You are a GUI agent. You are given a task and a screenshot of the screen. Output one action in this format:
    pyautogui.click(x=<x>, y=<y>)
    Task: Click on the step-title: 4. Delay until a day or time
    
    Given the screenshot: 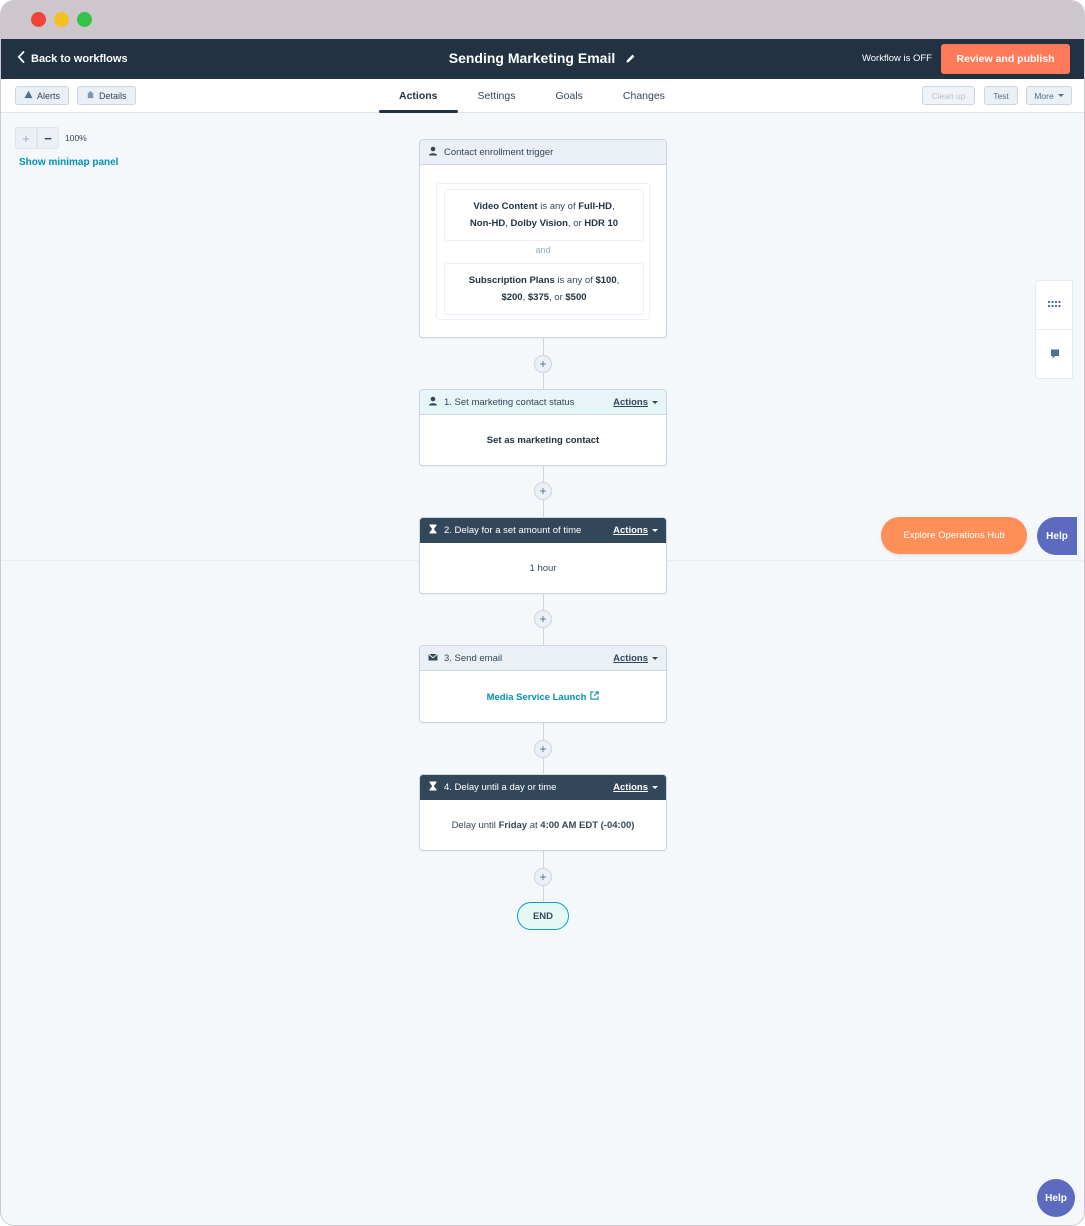 What is the action you would take?
    pyautogui.click(x=500, y=787)
    